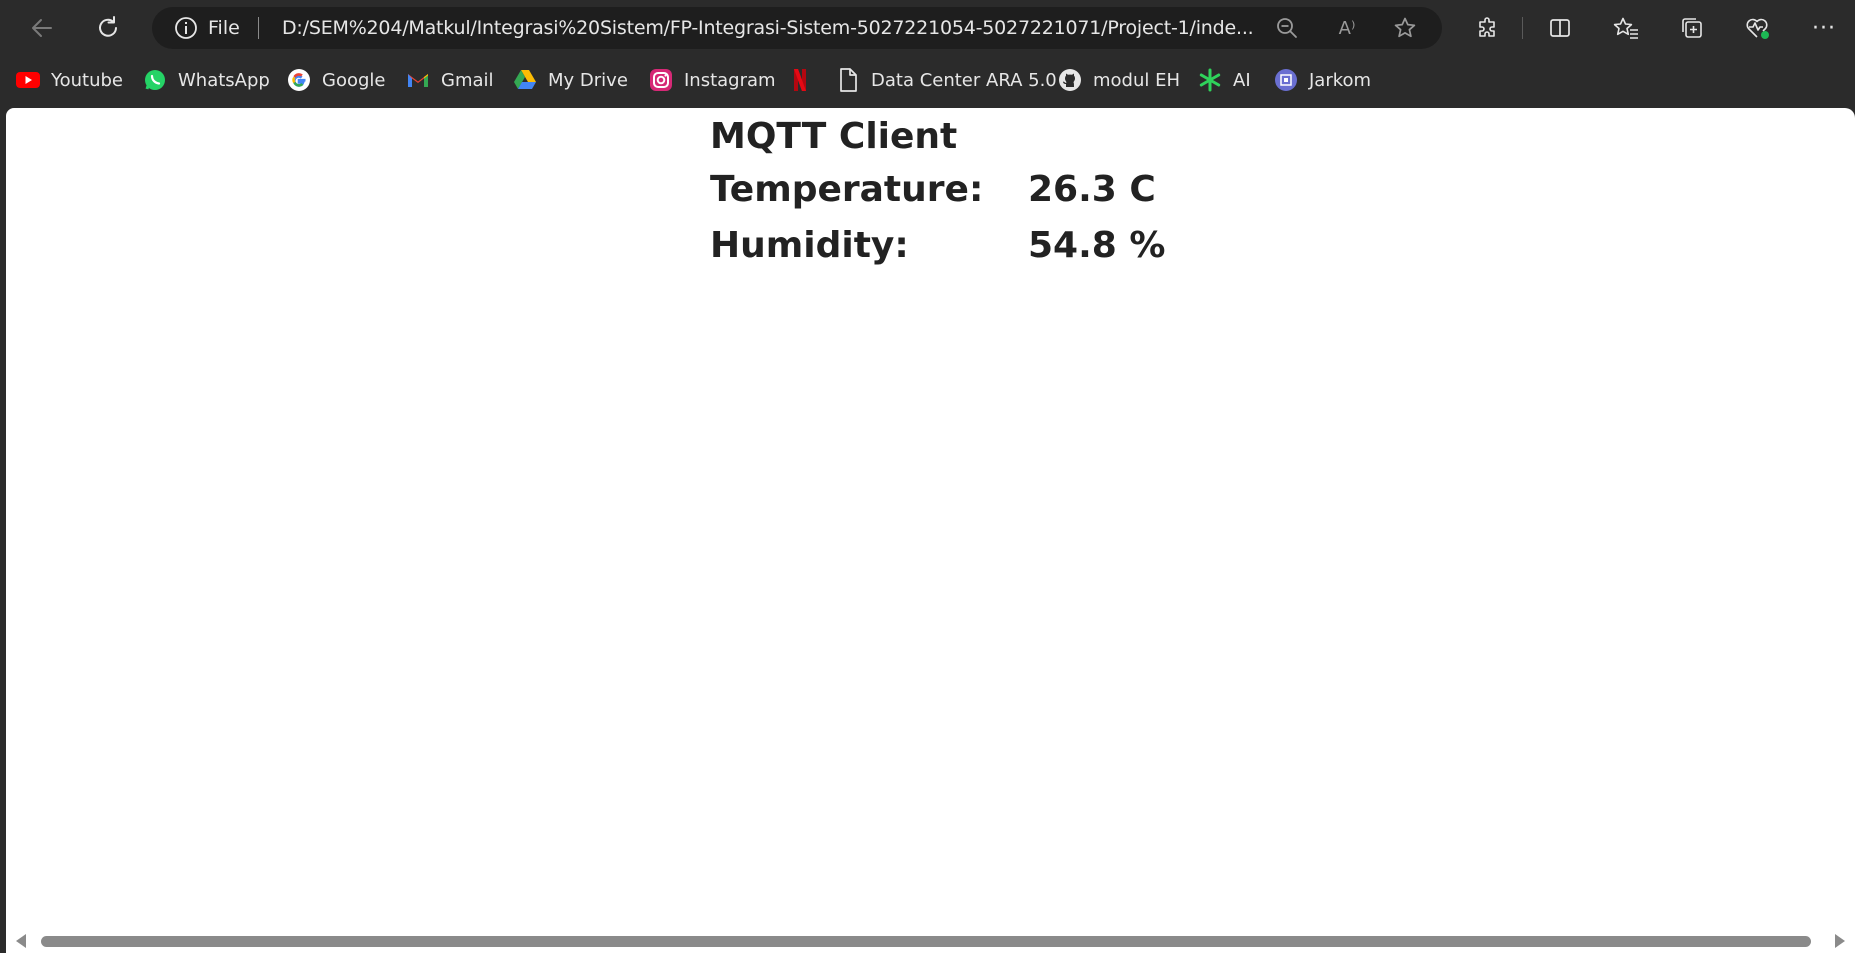 This screenshot has width=1855, height=953. I want to click on temperature-row: Temperature: 26.3 C, so click(937, 190).